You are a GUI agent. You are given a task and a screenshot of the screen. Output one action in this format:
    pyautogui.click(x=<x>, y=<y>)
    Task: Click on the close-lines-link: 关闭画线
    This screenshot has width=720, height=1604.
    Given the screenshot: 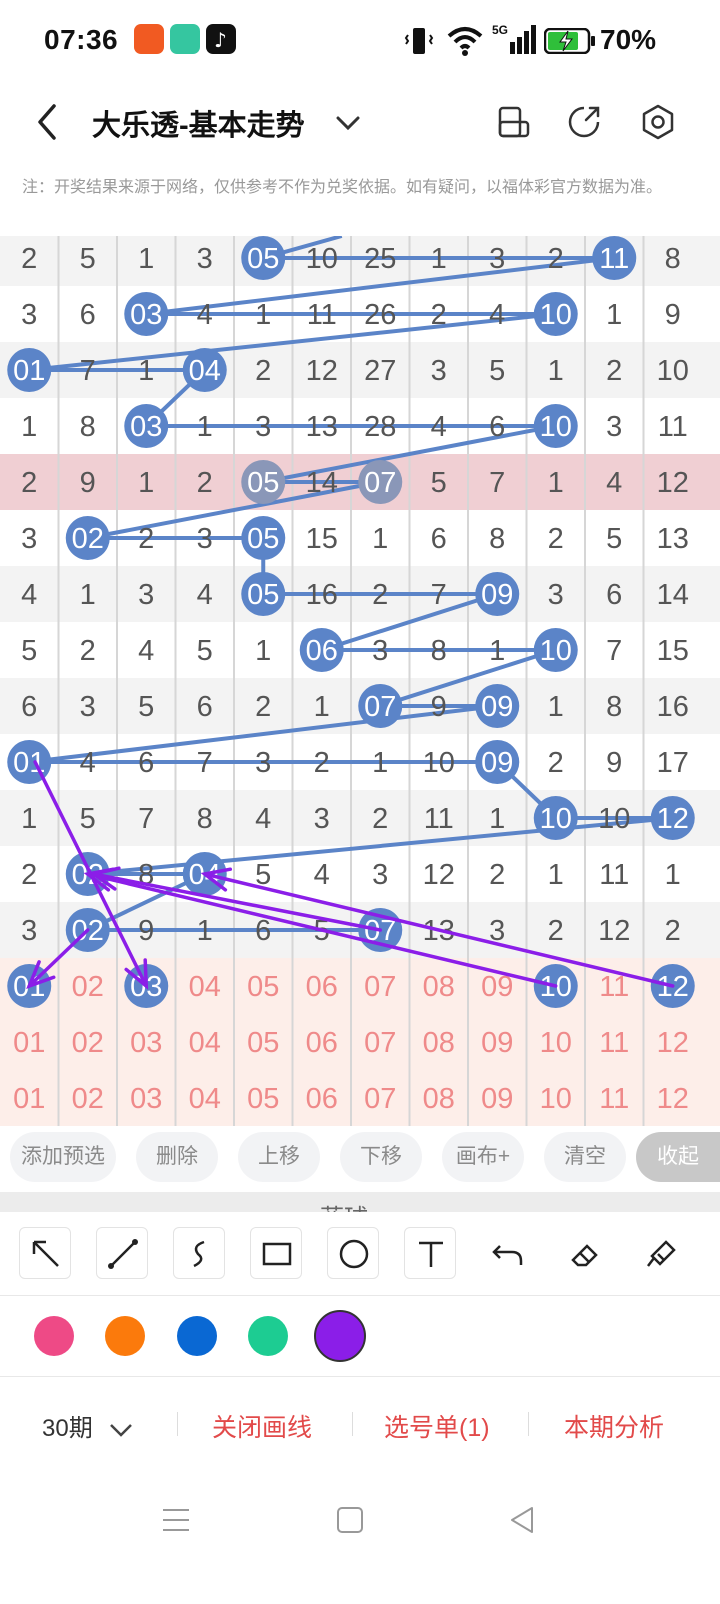 What is the action you would take?
    pyautogui.click(x=262, y=1426)
    